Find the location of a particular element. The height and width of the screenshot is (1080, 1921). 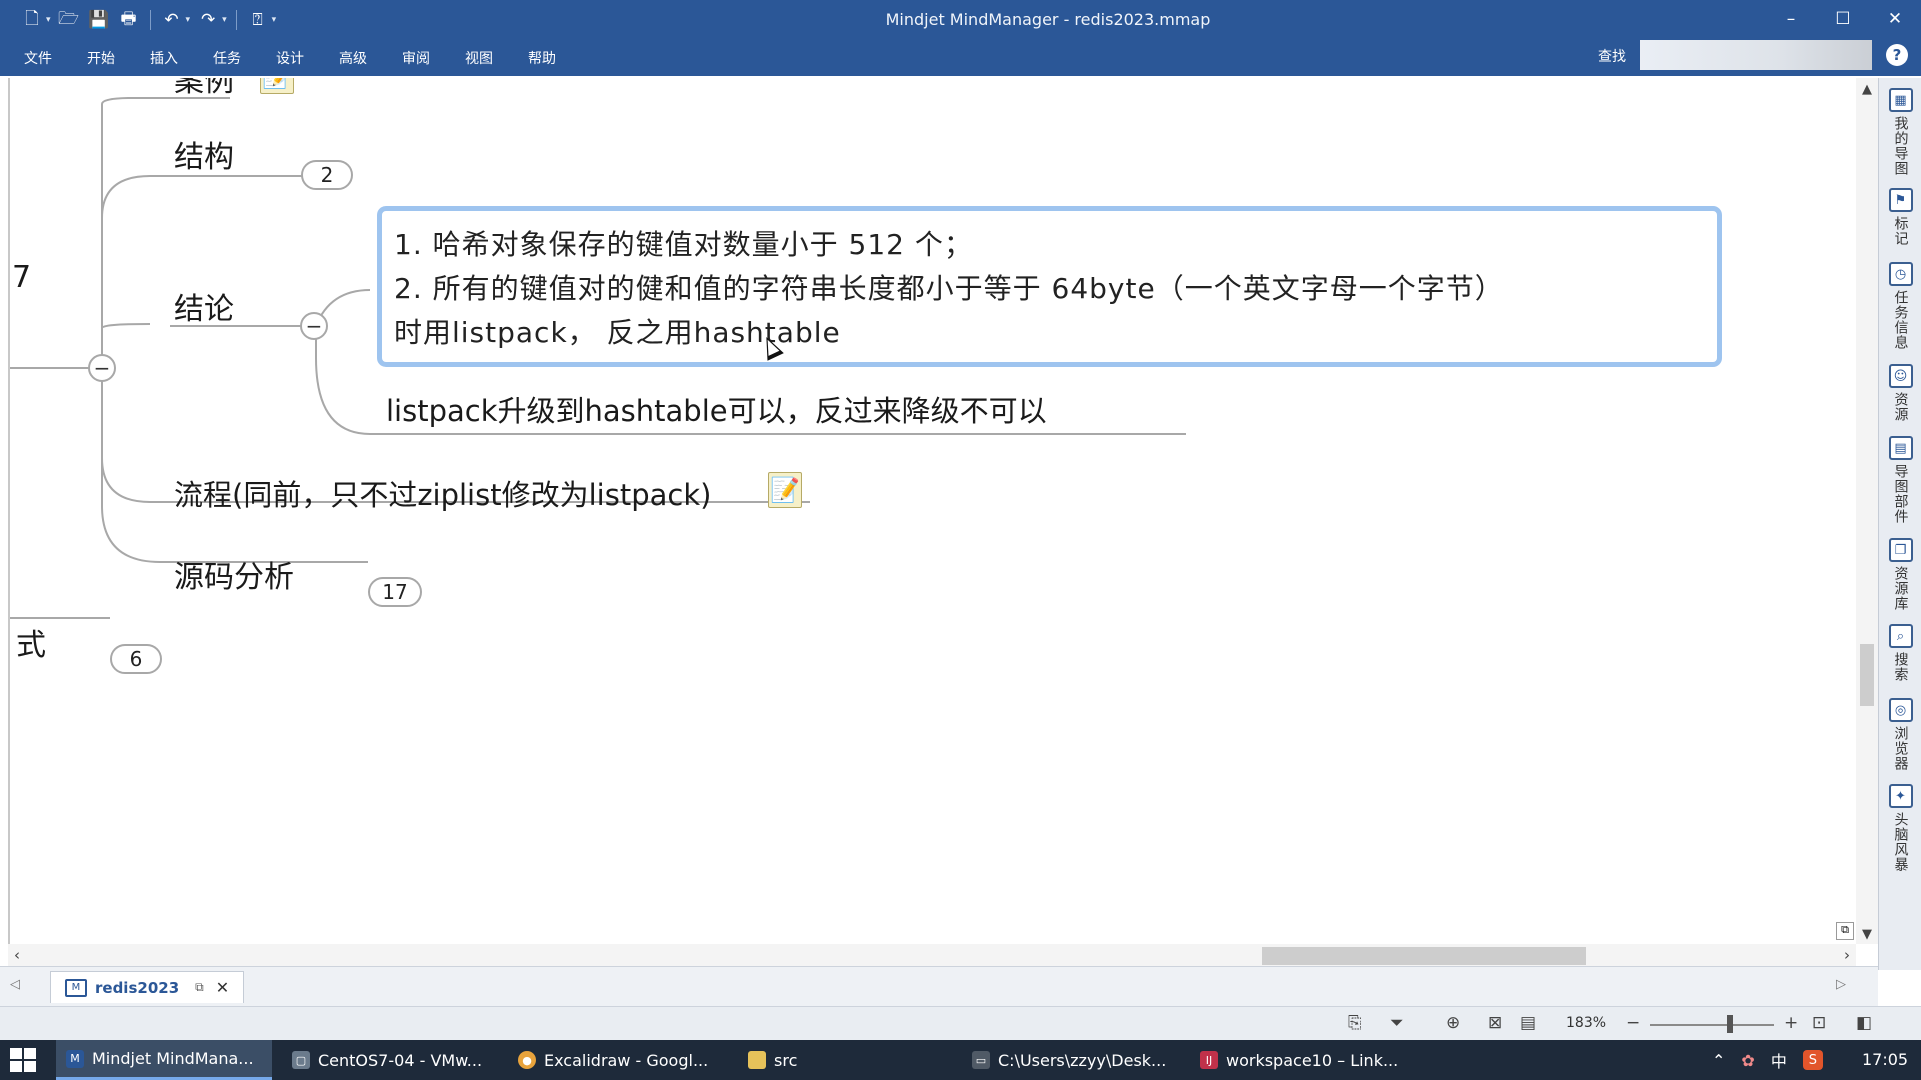

panel-label: 资源库 is located at coordinates (1900, 588).